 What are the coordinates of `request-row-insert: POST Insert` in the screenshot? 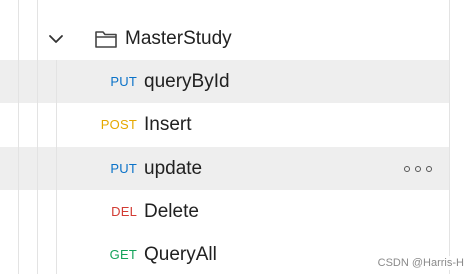 It's located at (225, 124).